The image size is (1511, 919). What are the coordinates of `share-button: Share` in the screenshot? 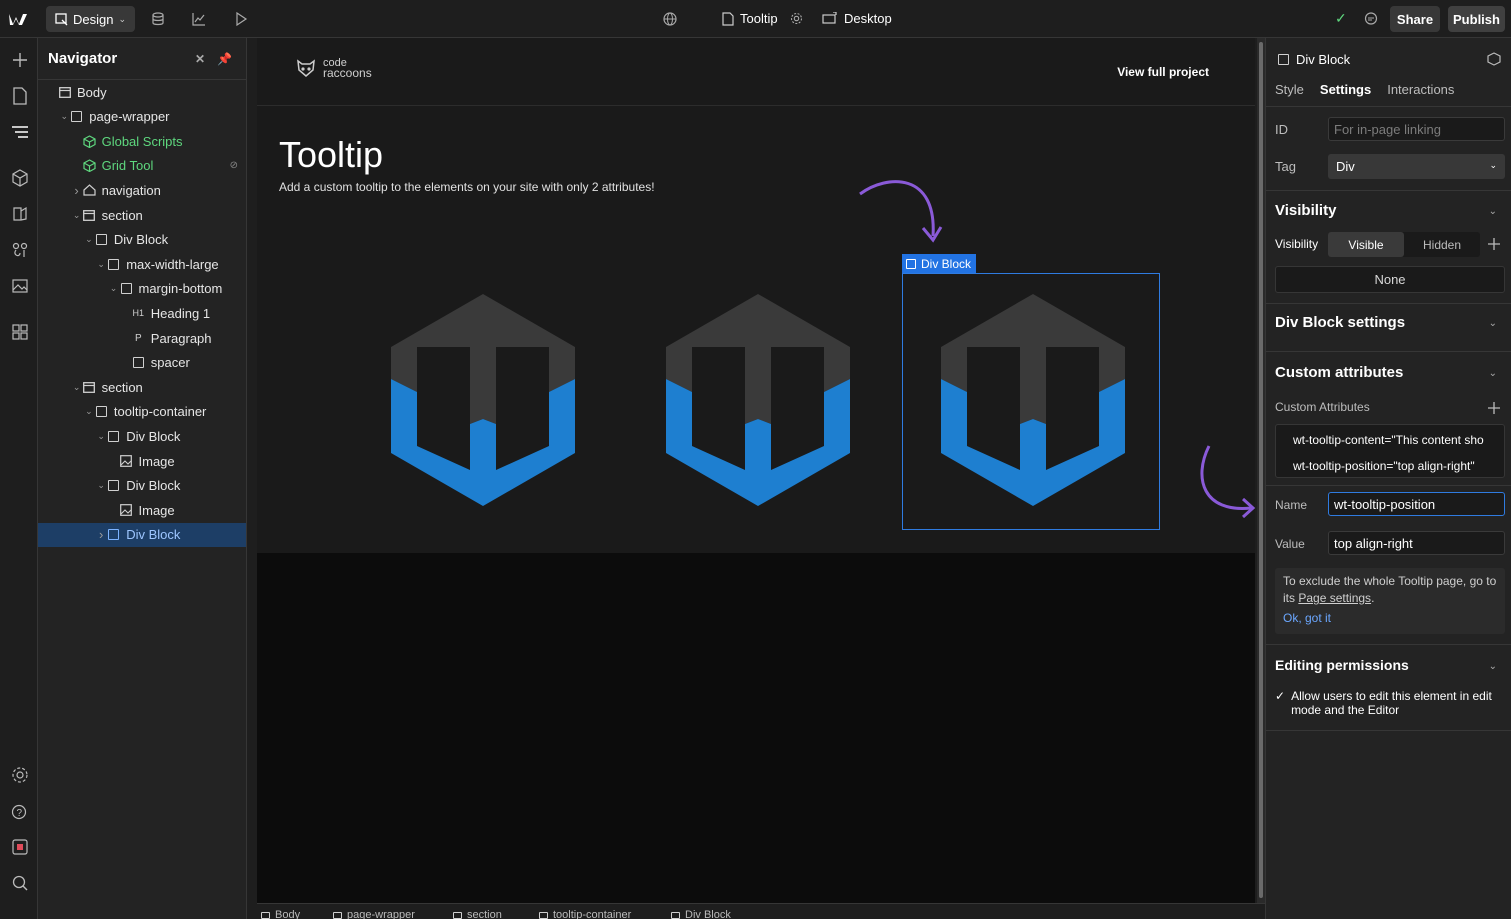 It's located at (1415, 19).